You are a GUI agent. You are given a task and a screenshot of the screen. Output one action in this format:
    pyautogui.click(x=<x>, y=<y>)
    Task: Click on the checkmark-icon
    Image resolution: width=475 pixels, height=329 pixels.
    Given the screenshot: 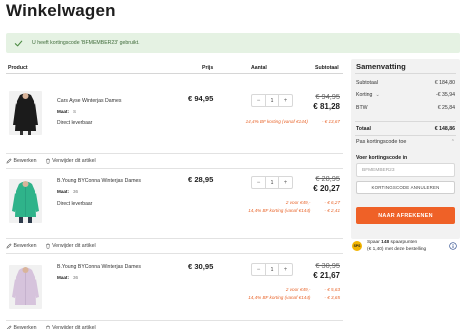 What is the action you would take?
    pyautogui.click(x=18, y=43)
    